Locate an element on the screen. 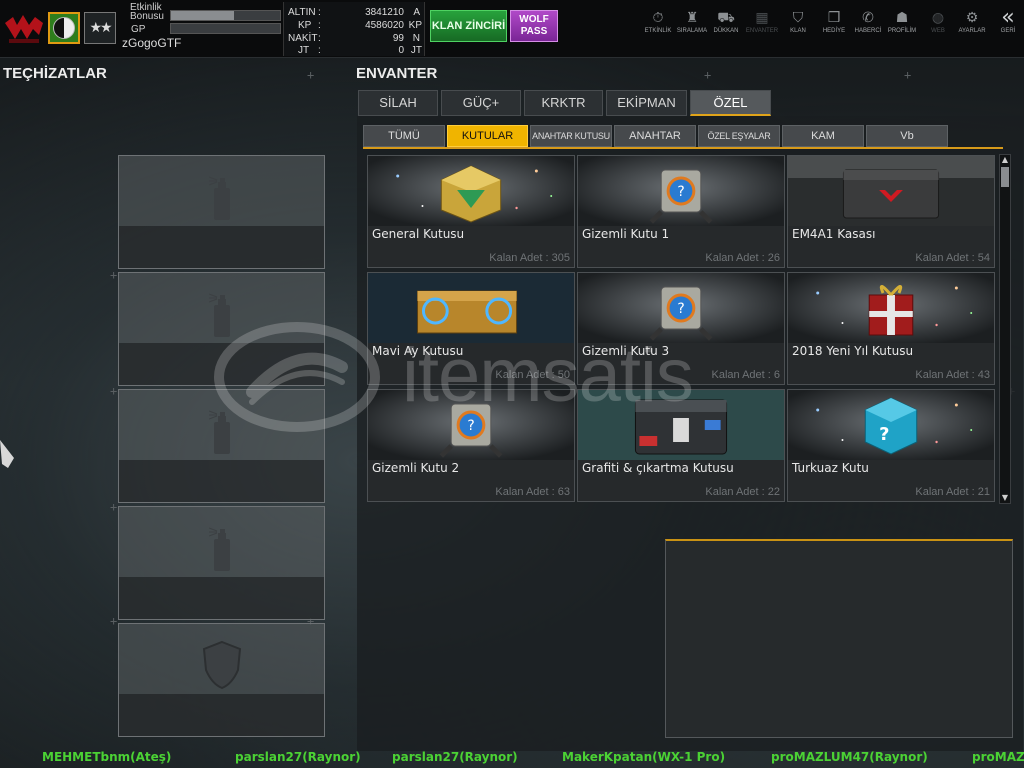 The width and height of the screenshot is (1024, 768). inventory-item-card: ? Gizemli Kutu 2 Kalan Adet : 63 is located at coordinates (471, 445).